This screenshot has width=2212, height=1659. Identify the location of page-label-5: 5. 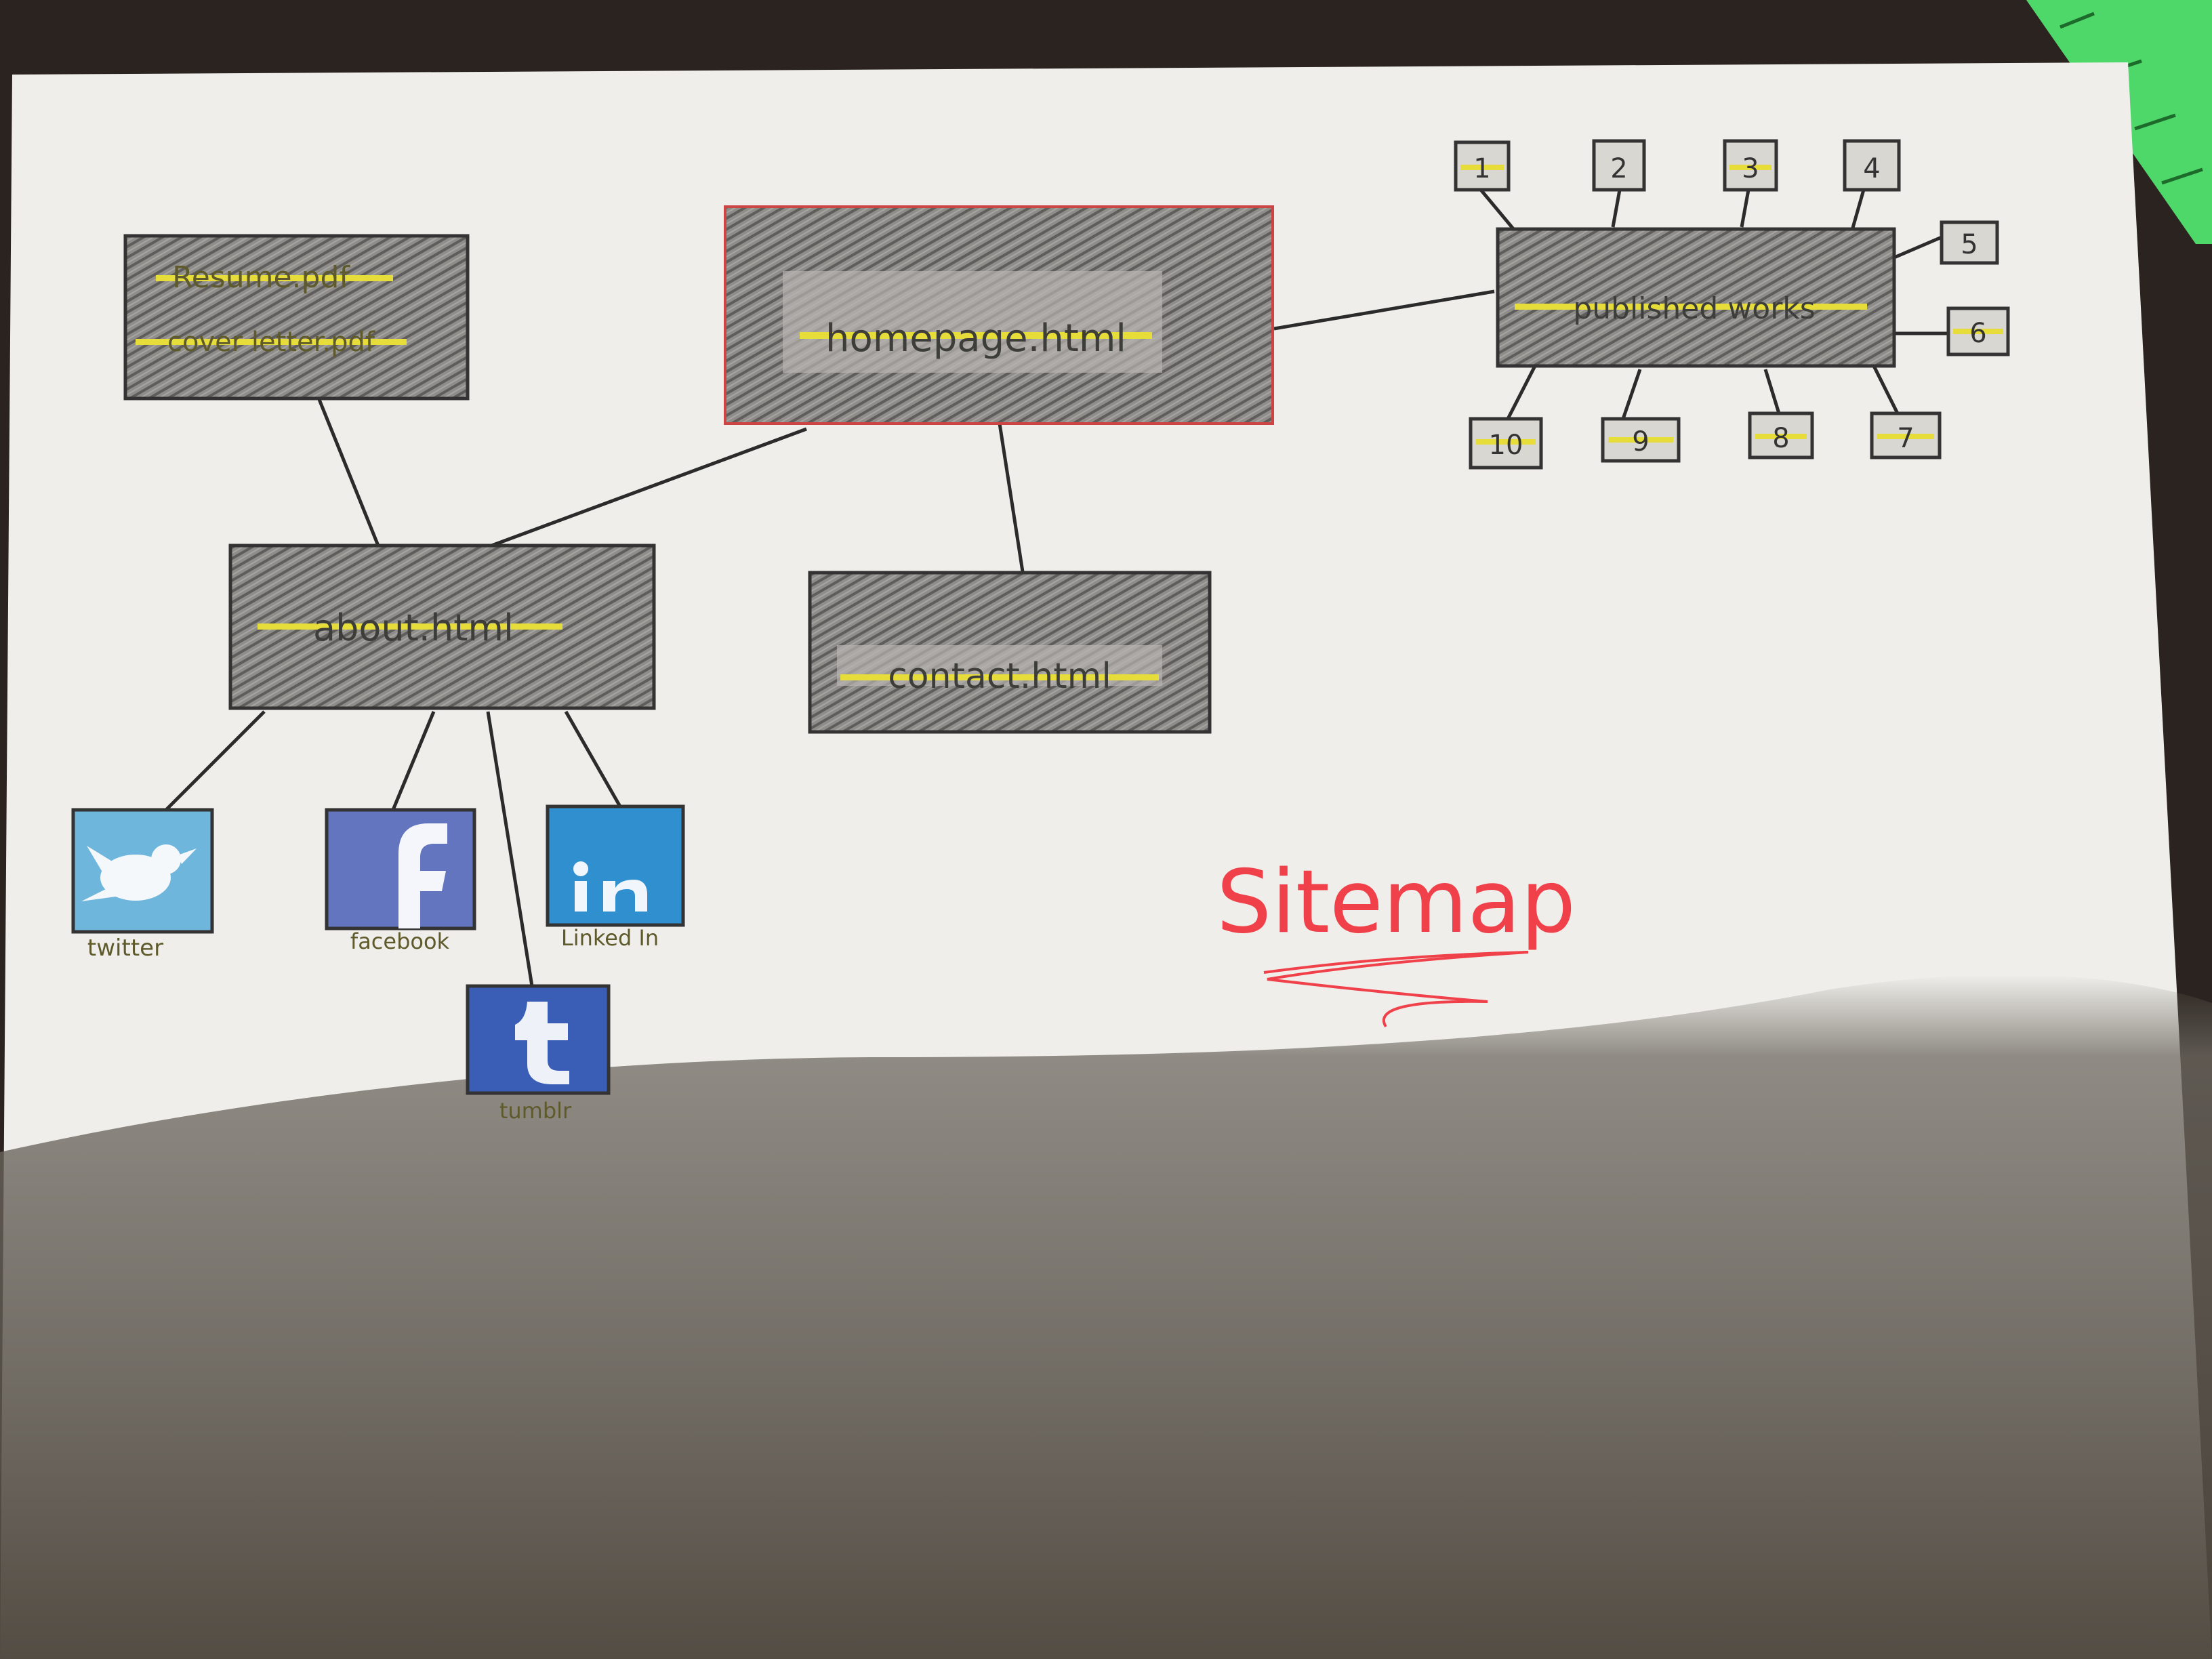
(1970, 244).